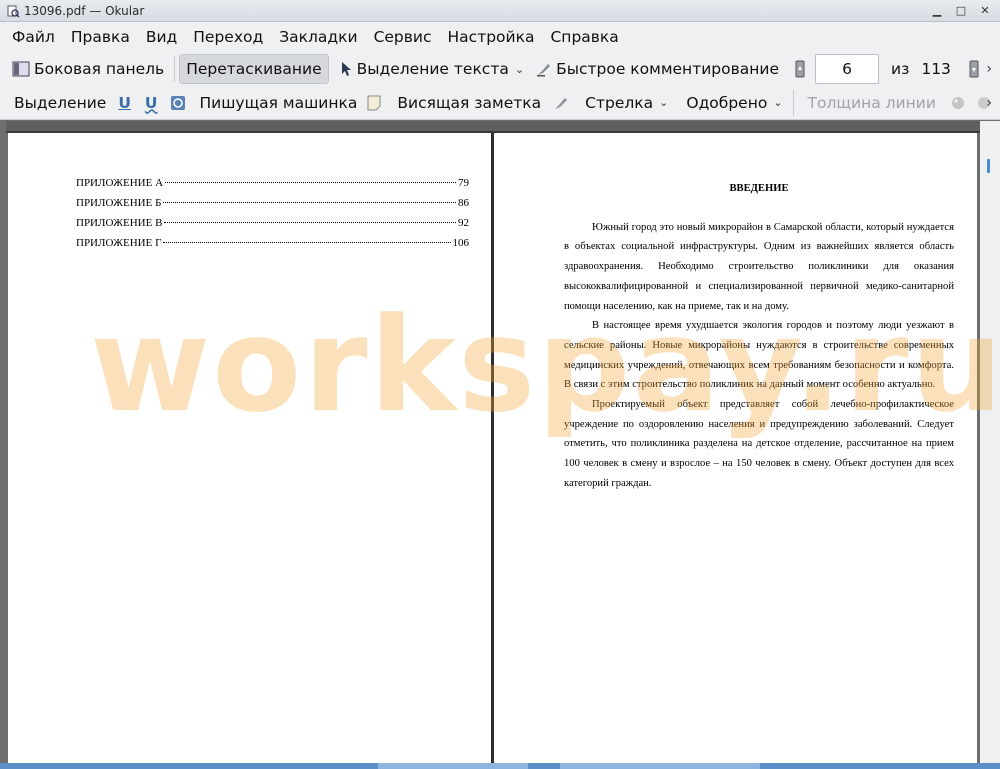 Image resolution: width=1000 pixels, height=769 pixels. I want to click on text-select-label: Выделение текста, so click(432, 69).